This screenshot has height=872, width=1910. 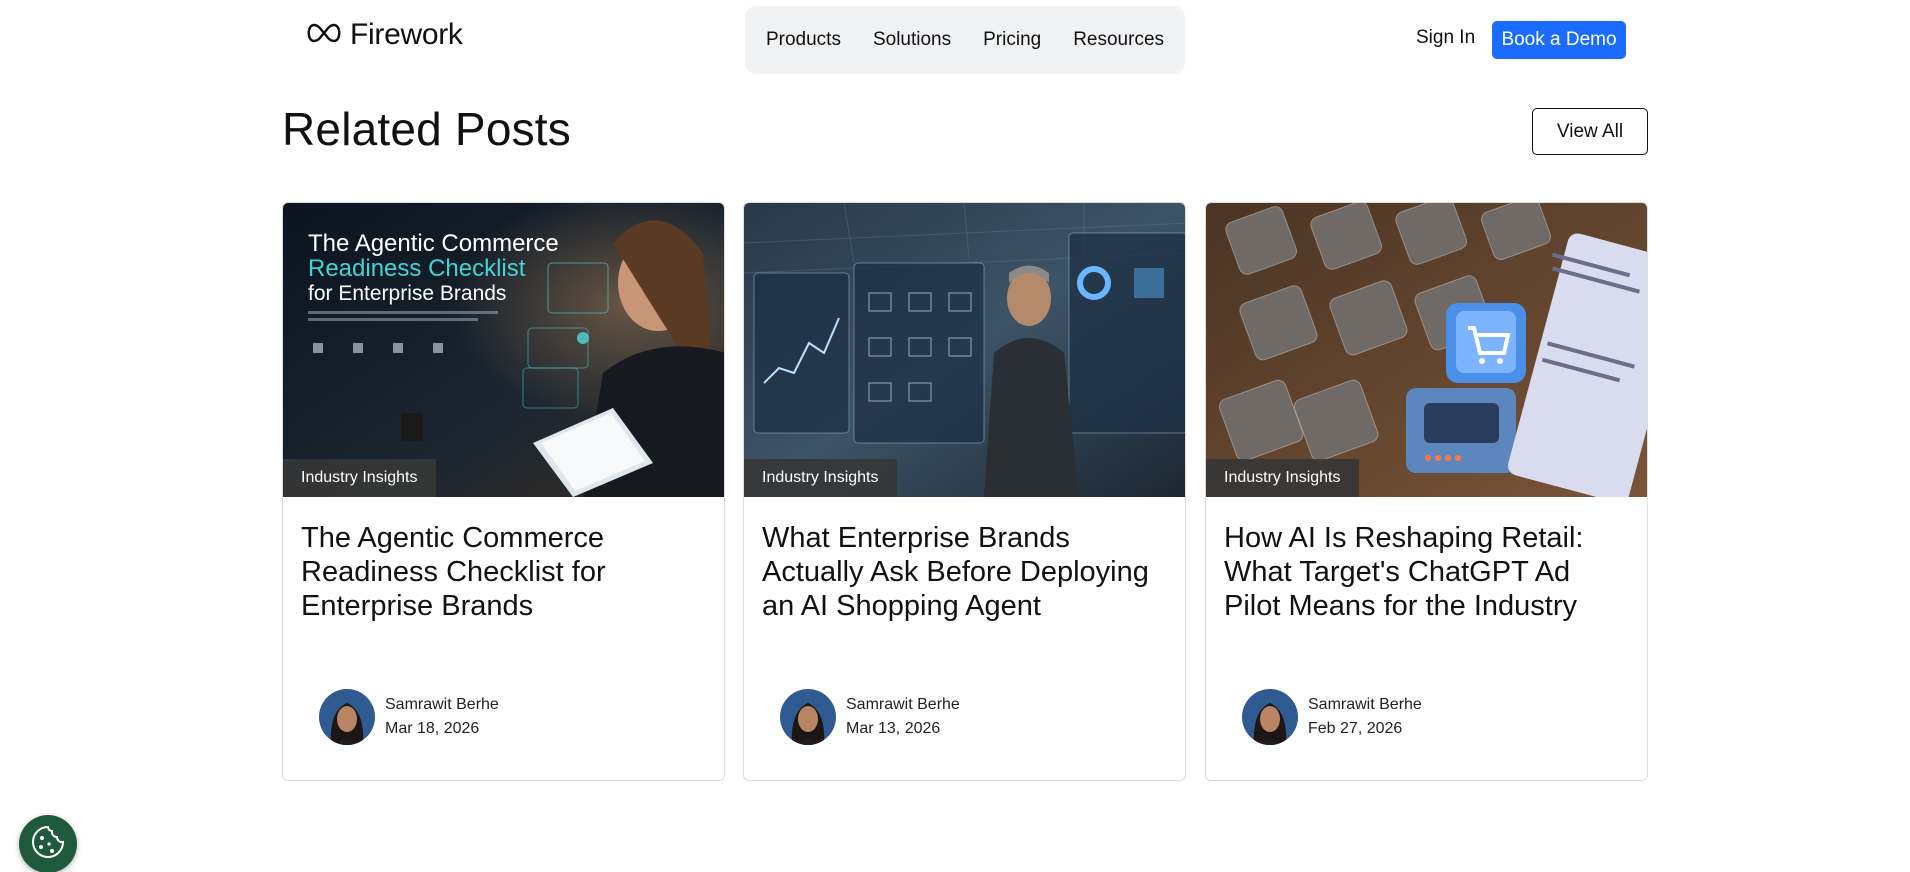 What do you see at coordinates (417, 268) in the screenshot?
I see `thumbnail-headline-line2: Readiness Checklist` at bounding box center [417, 268].